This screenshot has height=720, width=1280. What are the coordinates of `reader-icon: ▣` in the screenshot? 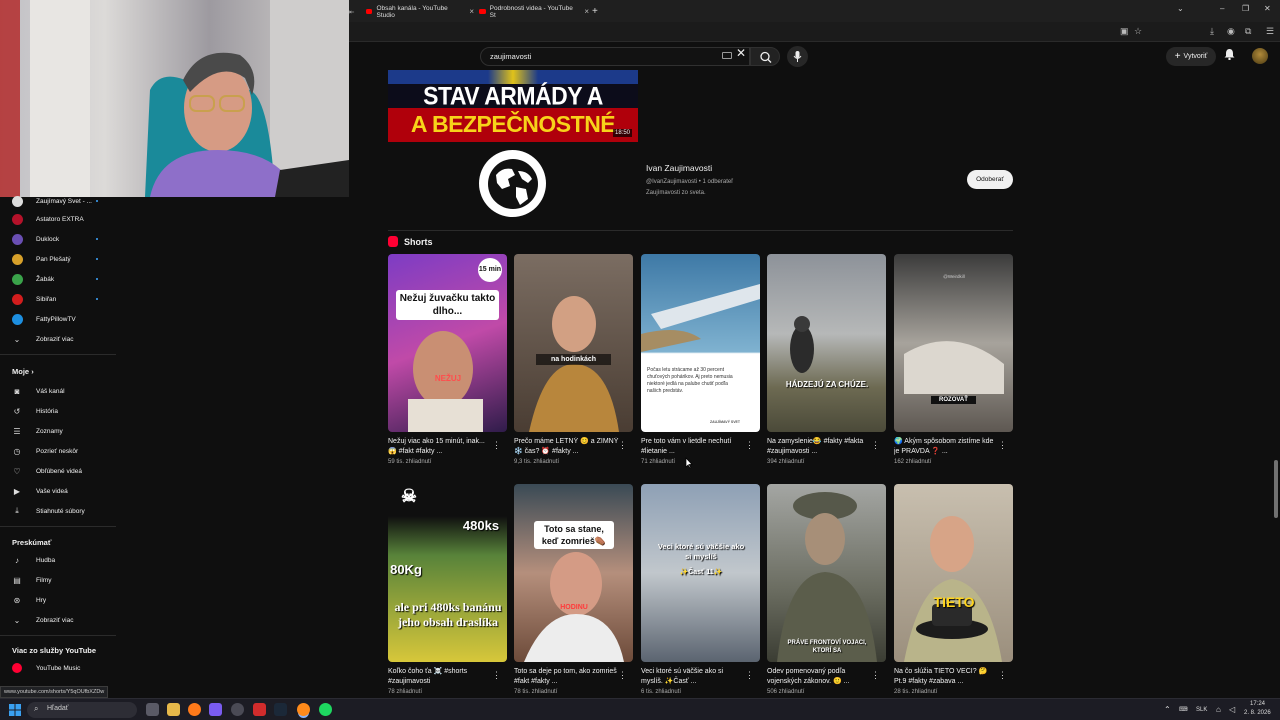 It's located at (1124, 31).